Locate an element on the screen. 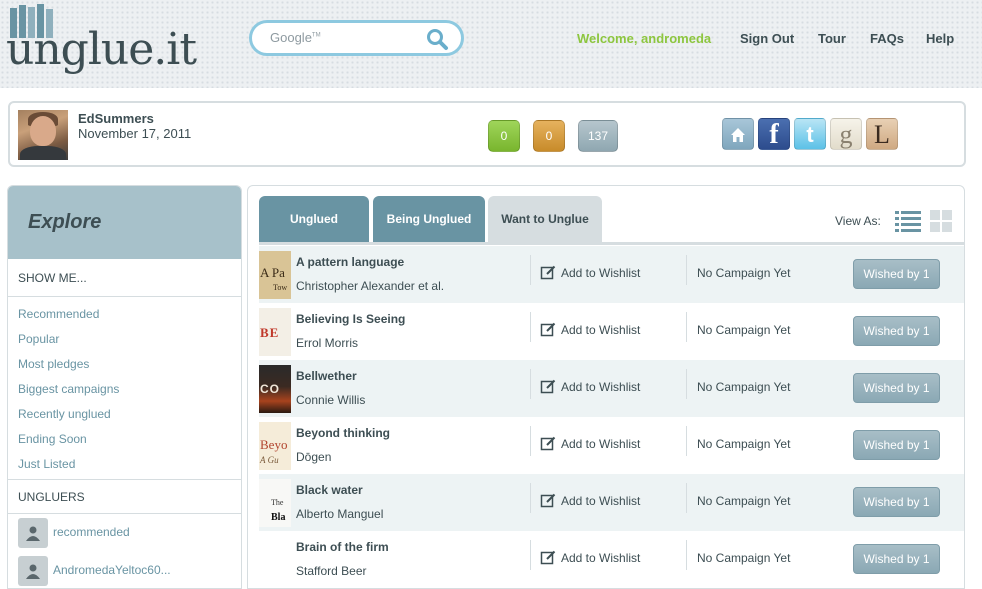 The width and height of the screenshot is (982, 589). site-logo: unglue.it is located at coordinates (101, 40).